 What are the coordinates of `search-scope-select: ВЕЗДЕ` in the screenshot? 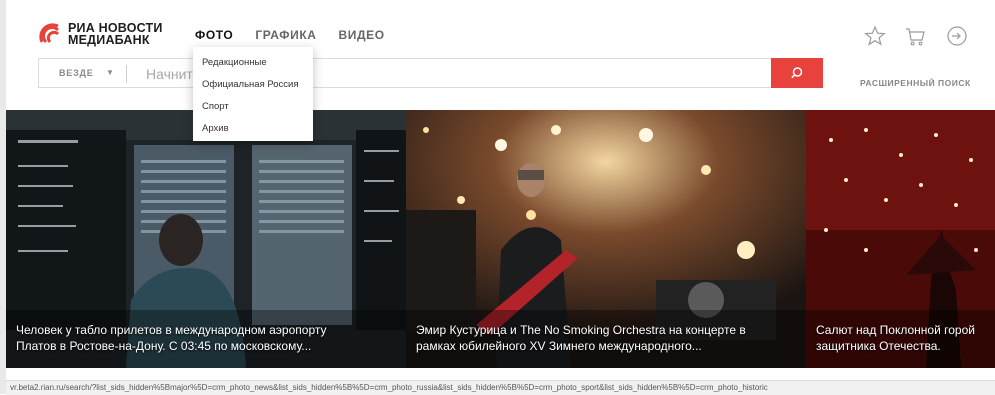 It's located at (76, 73).